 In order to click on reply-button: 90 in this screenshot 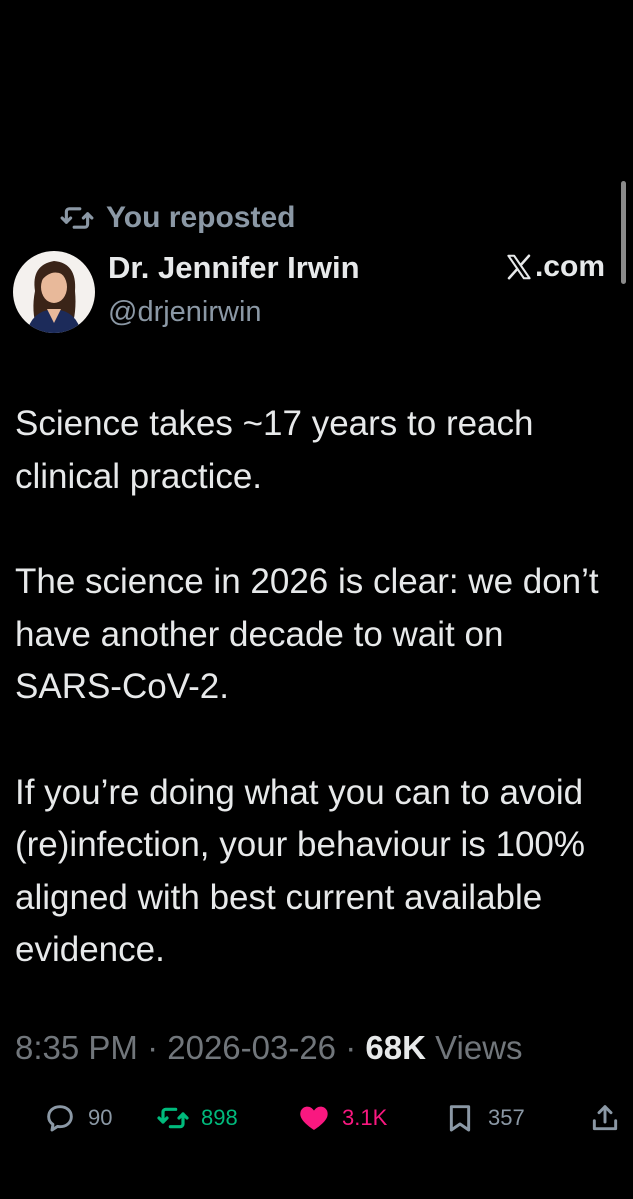, I will do `click(78, 1118)`.